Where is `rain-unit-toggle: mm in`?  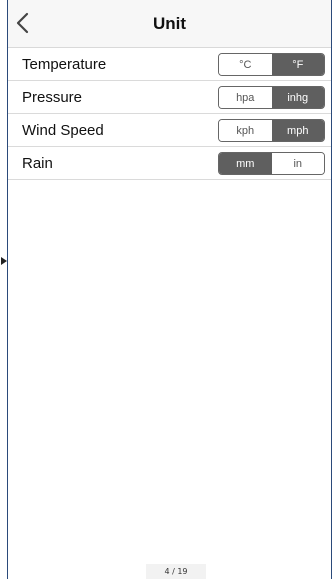
rain-unit-toggle: mm in is located at coordinates (271, 163).